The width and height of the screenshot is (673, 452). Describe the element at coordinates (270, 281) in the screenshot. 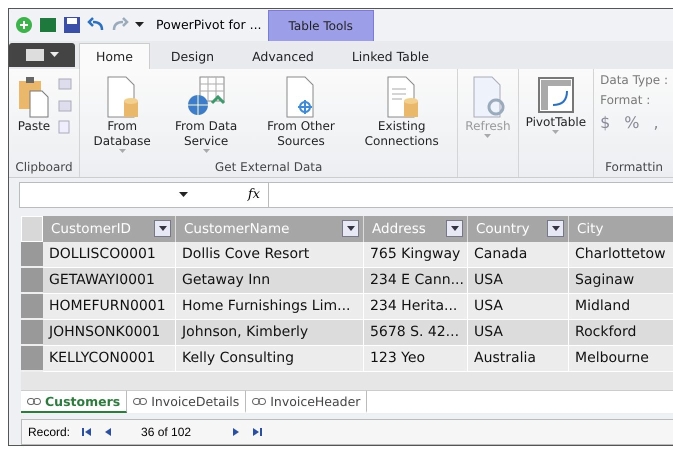

I see `table-cell: Getaway Inn` at that location.